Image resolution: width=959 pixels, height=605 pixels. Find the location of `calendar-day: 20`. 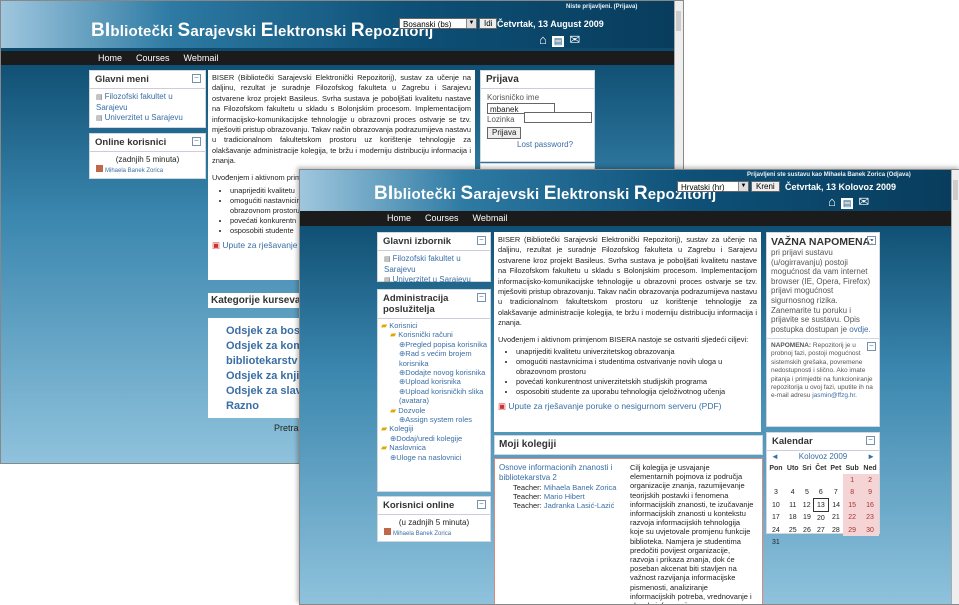

calendar-day: 20 is located at coordinates (820, 518).